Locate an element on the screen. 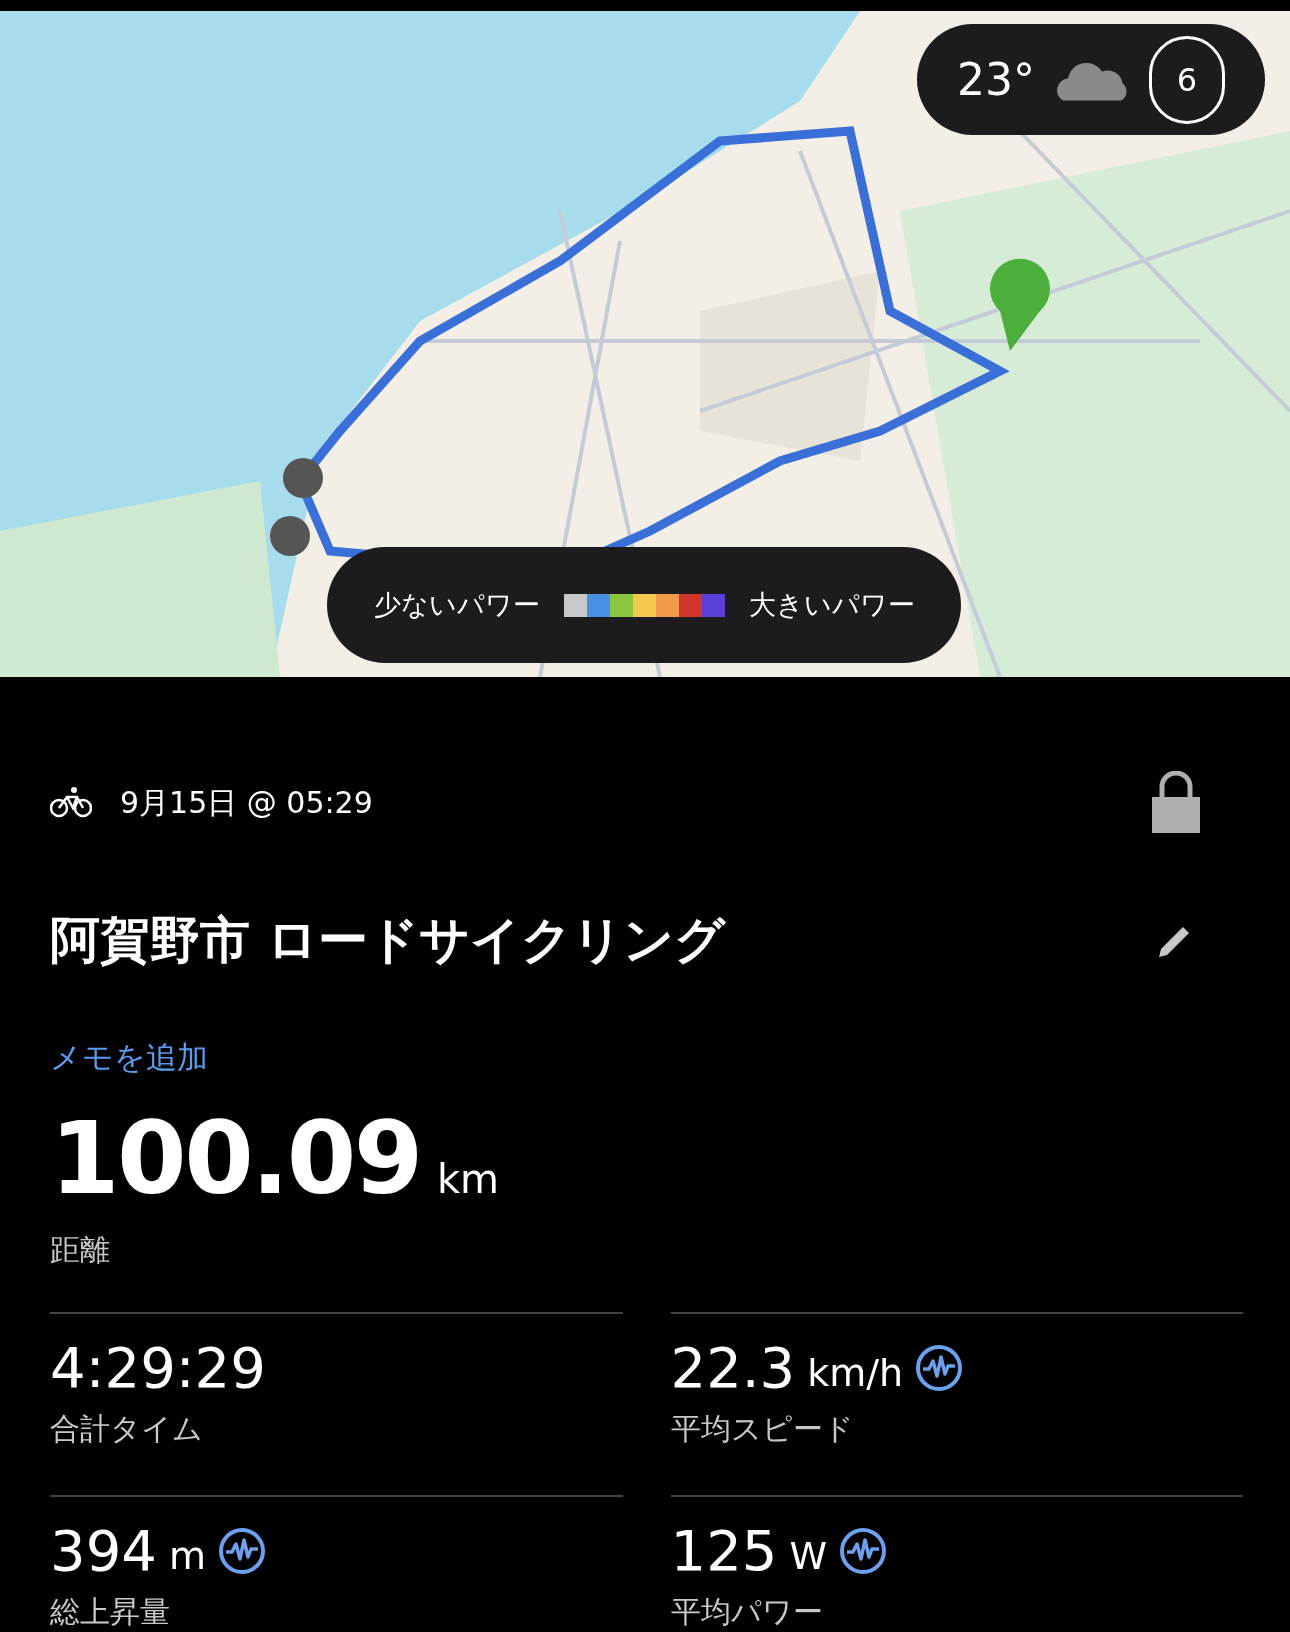 The width and height of the screenshot is (1290, 1632). distance-unit: km is located at coordinates (468, 1179).